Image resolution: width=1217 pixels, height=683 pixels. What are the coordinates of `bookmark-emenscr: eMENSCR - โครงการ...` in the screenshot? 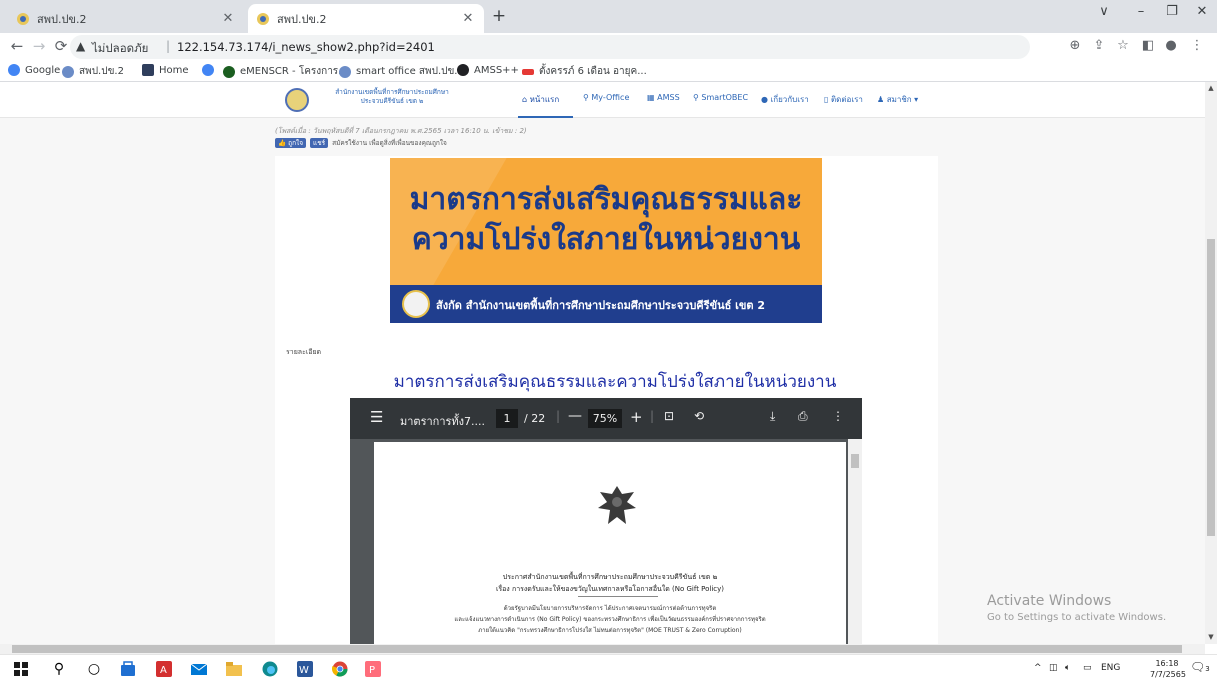 It's located at (285, 71).